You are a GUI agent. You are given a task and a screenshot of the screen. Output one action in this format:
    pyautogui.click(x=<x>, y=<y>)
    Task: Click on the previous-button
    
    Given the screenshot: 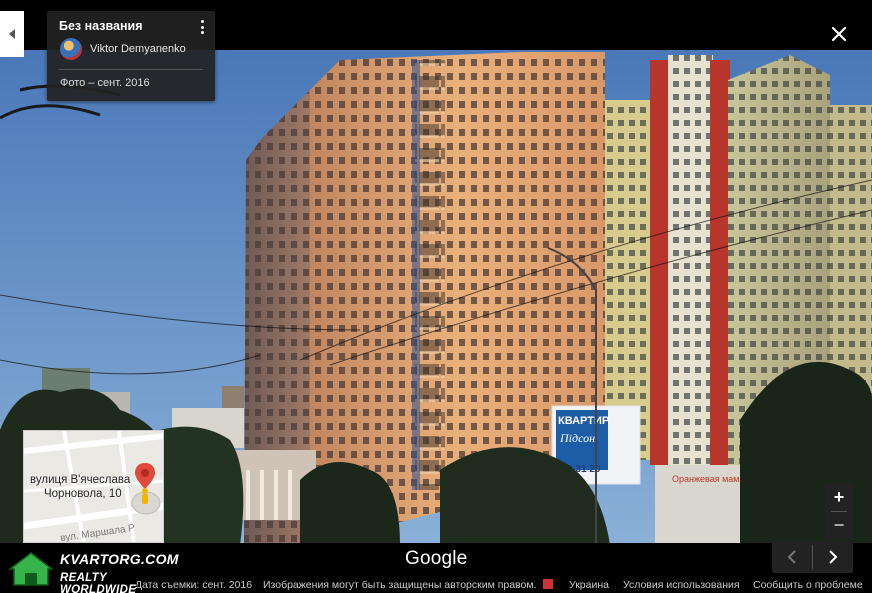 What is the action you would take?
    pyautogui.click(x=792, y=557)
    